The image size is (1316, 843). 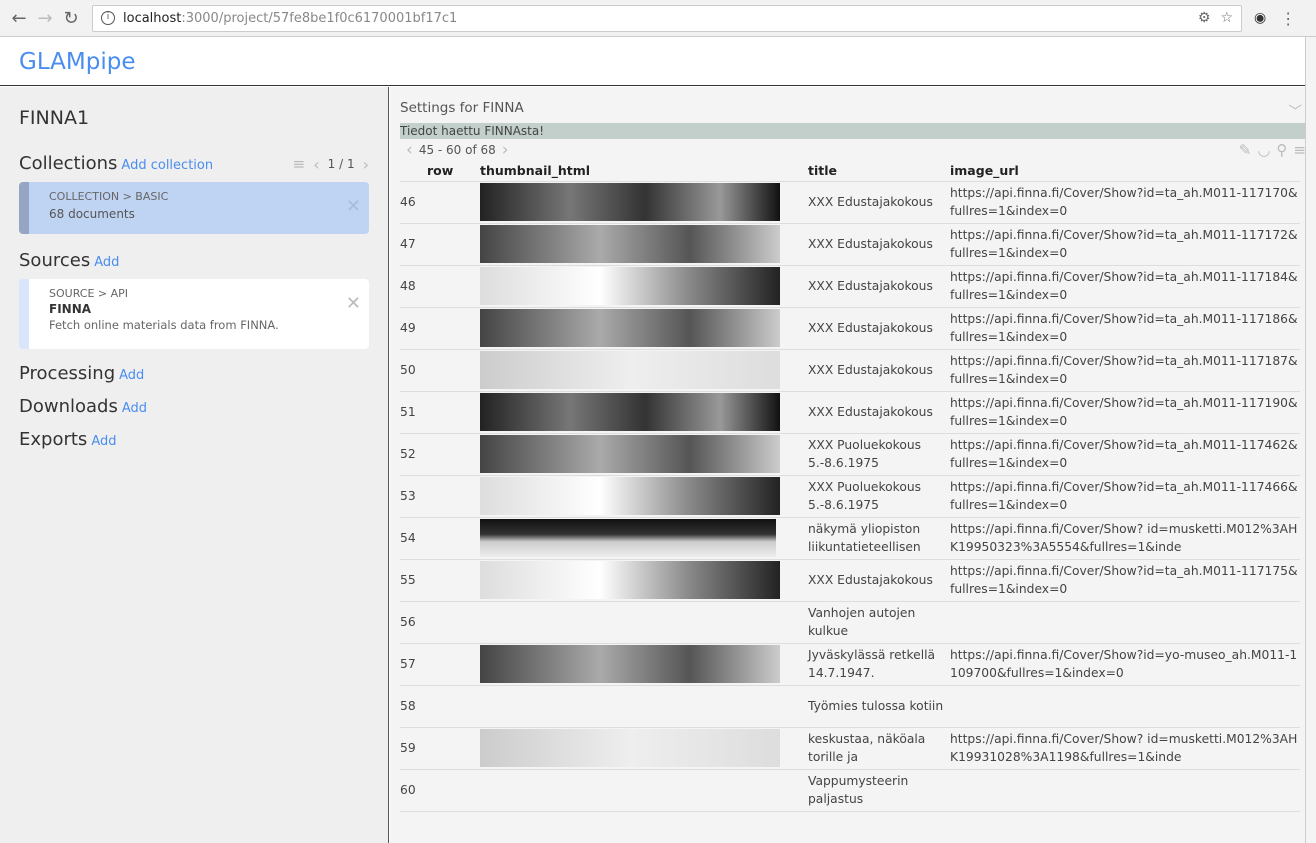 I want to click on downloads-heading: Downloads, so click(x=68, y=406).